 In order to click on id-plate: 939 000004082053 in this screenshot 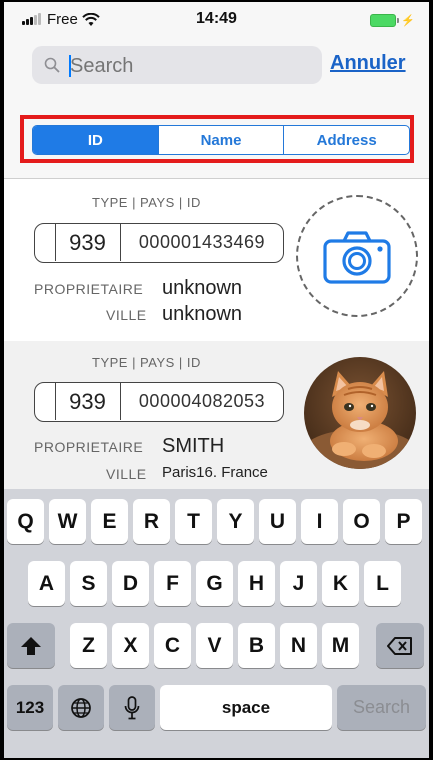, I will do `click(159, 402)`.